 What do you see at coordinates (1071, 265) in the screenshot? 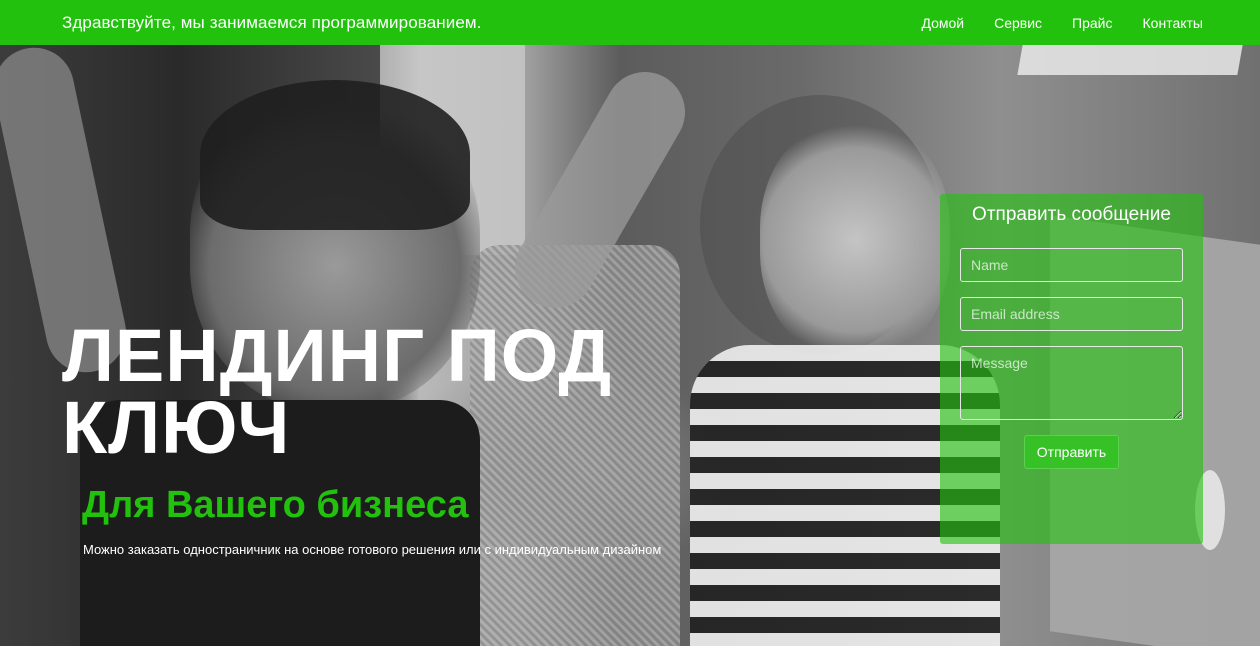
I see `name-input` at bounding box center [1071, 265].